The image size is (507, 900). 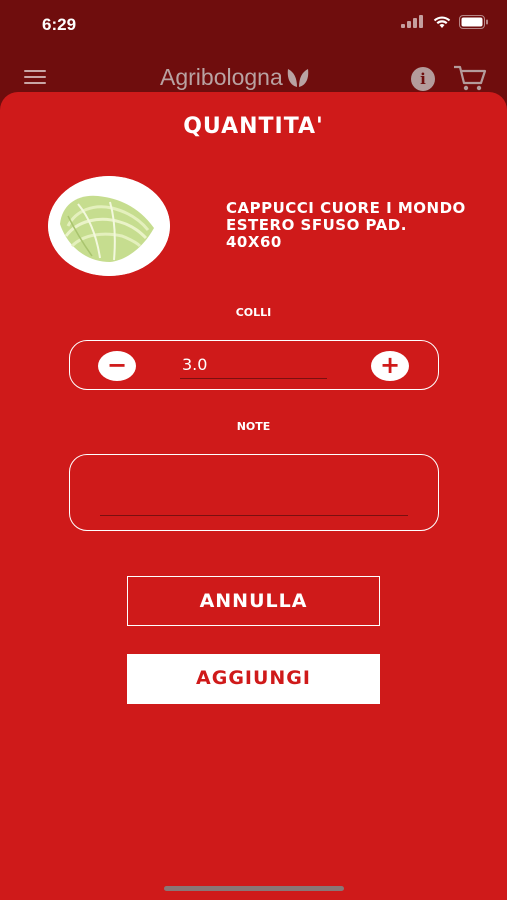 I want to click on dialog-title: QUANTITA', so click(x=253, y=126).